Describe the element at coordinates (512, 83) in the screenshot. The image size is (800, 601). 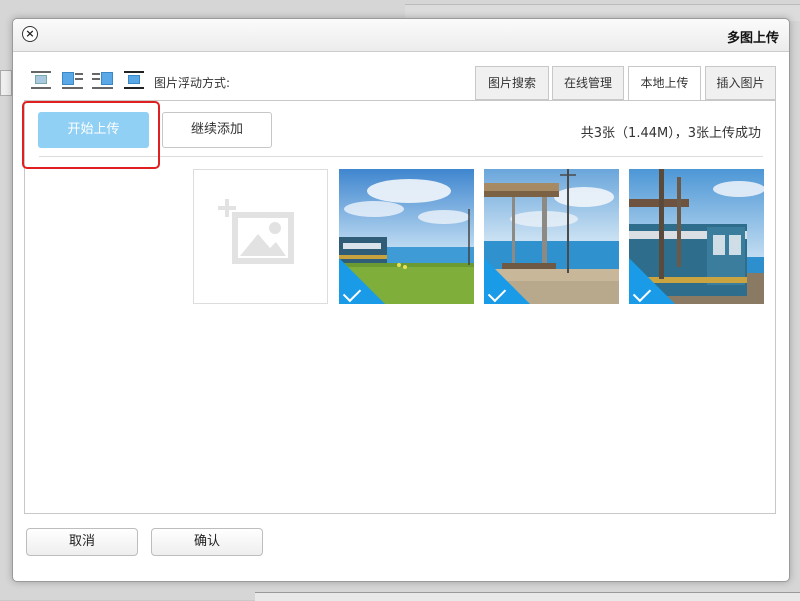
I see `tab-image-search: 图片搜索` at that location.